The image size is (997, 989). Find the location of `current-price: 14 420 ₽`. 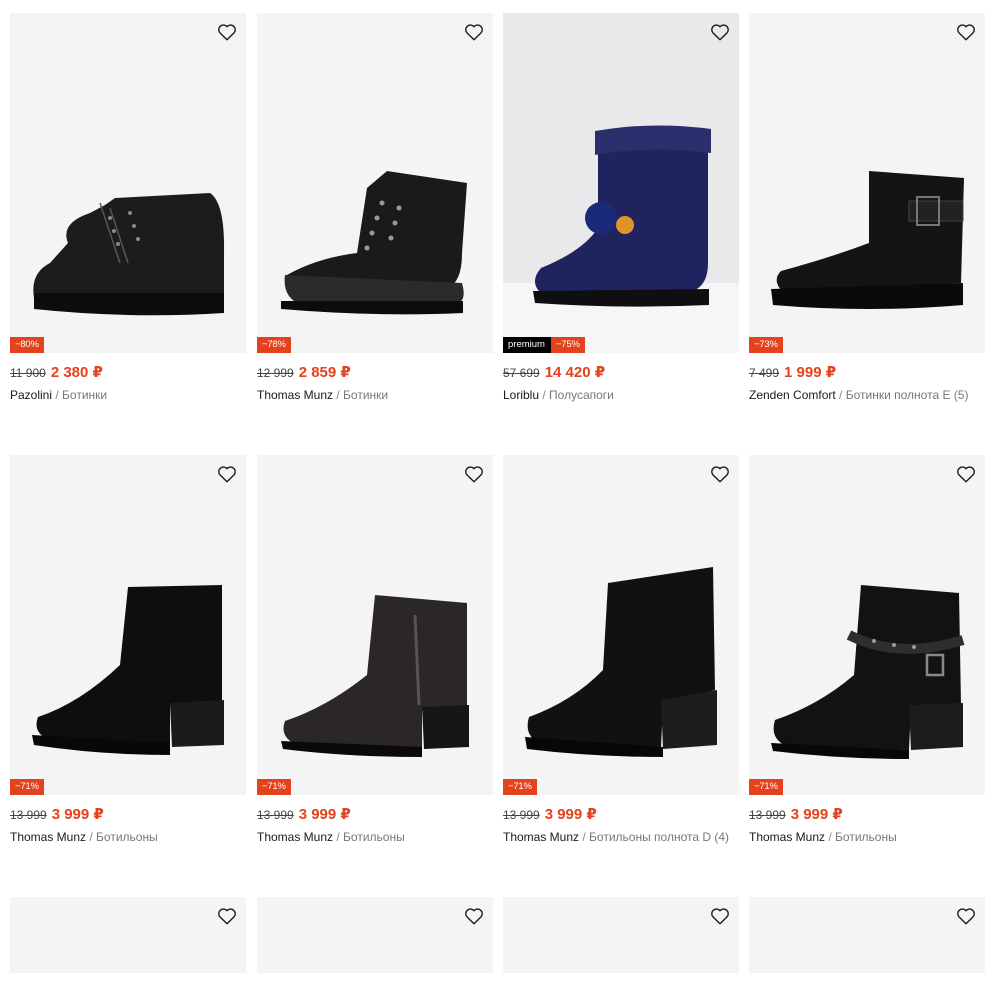

current-price: 14 420 ₽ is located at coordinates (575, 372).